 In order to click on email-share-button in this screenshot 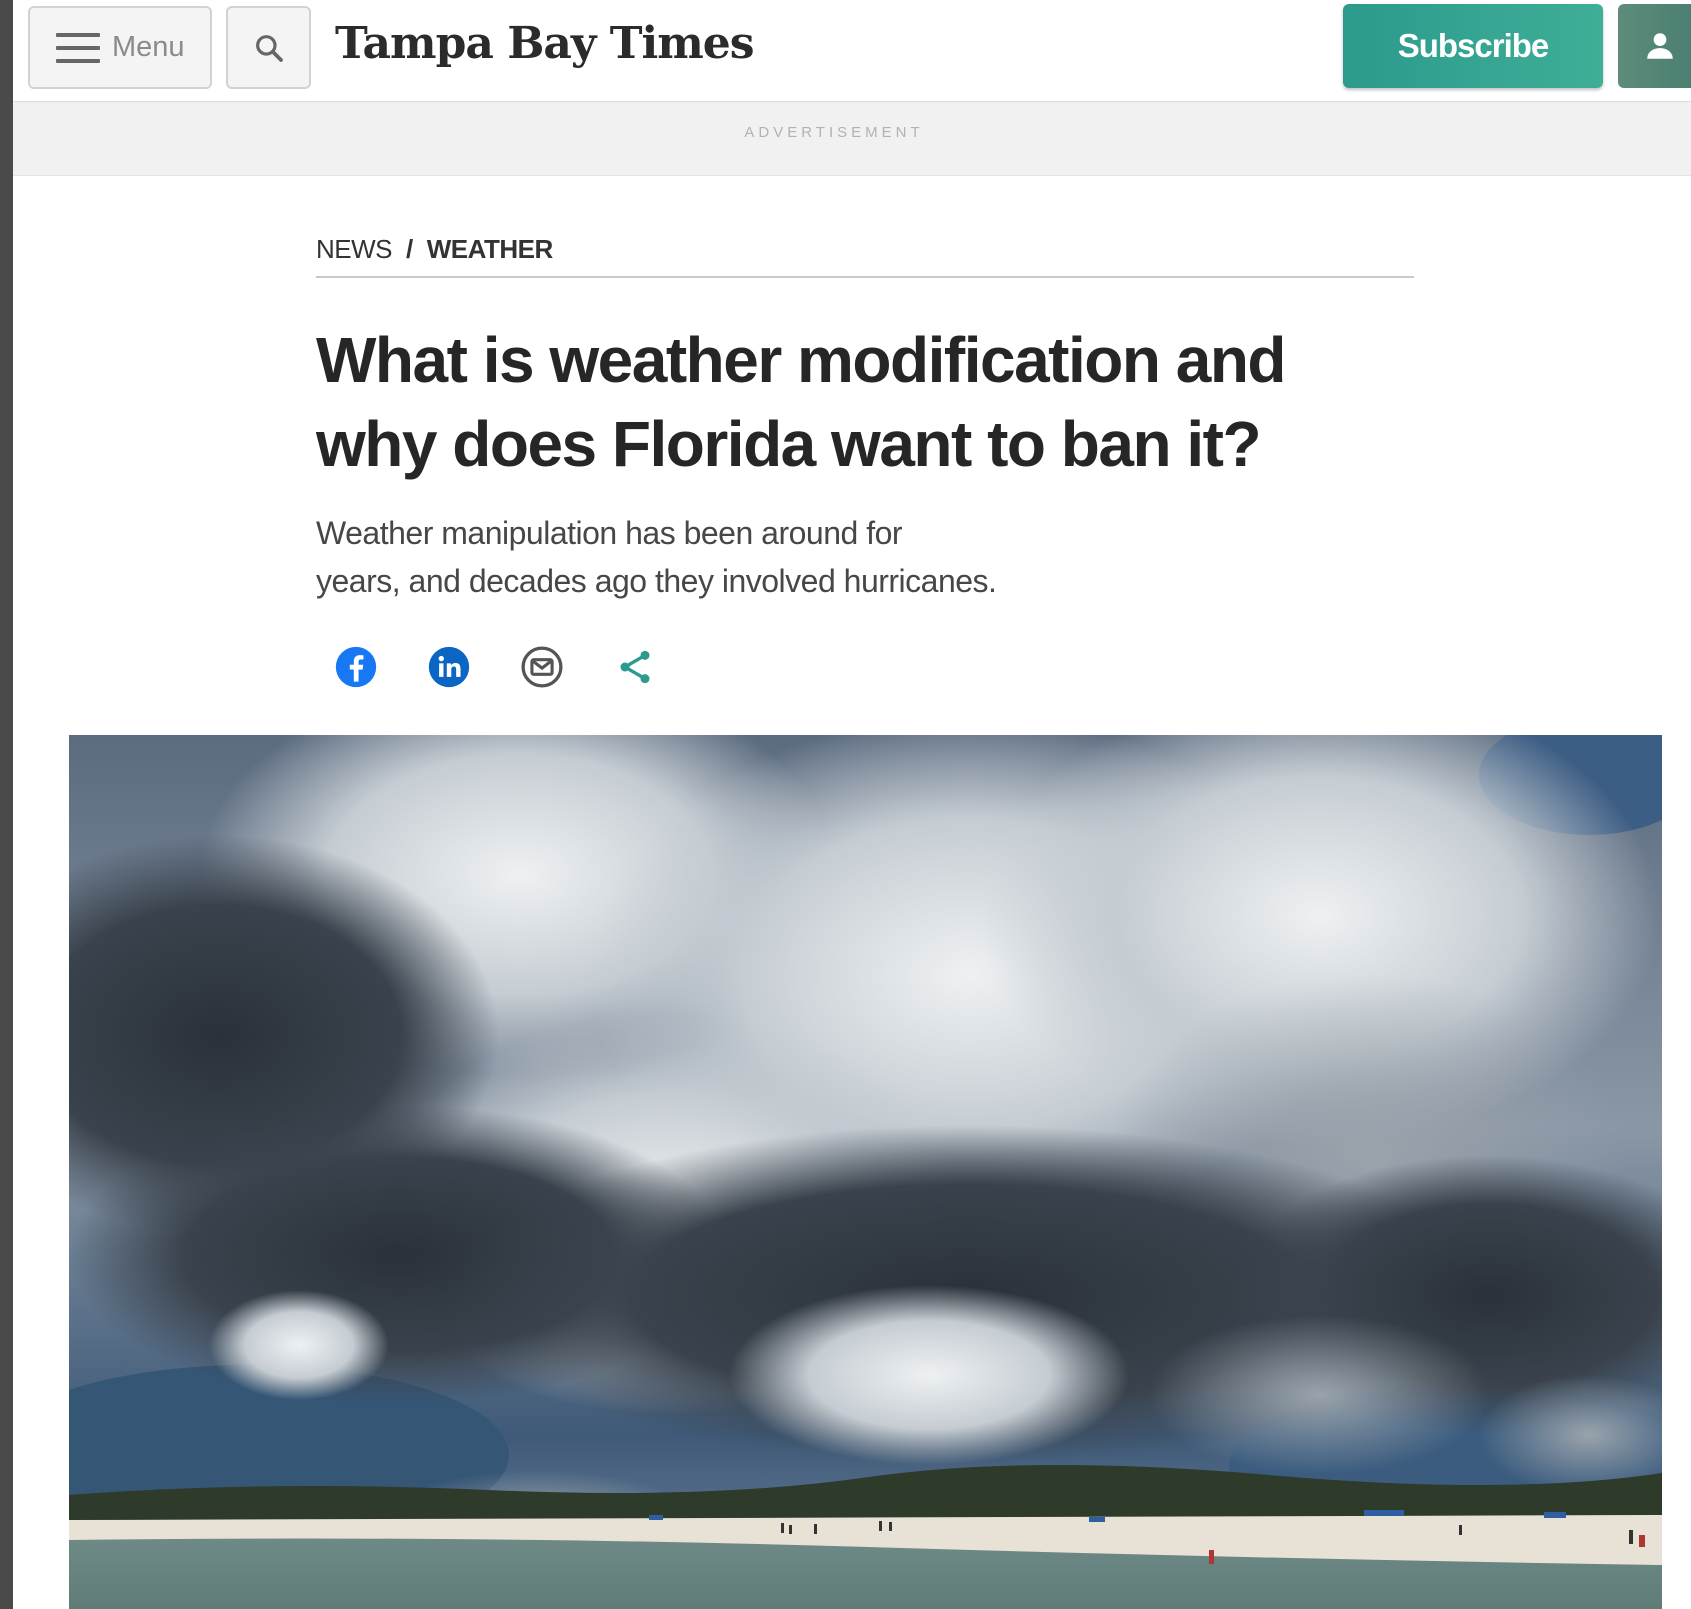, I will do `click(542, 667)`.